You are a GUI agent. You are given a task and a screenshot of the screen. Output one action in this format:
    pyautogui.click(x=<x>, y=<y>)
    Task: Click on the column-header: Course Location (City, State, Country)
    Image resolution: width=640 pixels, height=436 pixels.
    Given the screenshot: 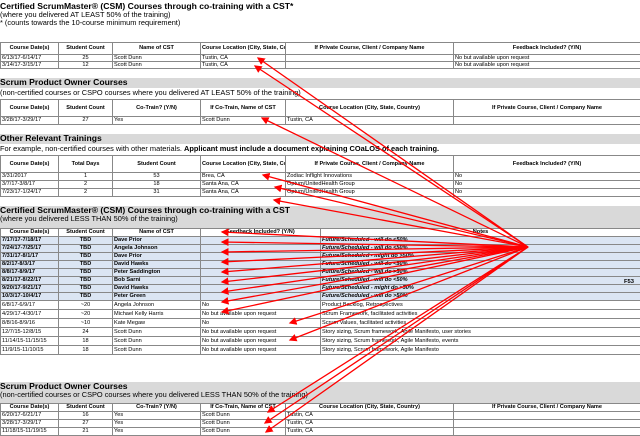 What is the action you would take?
    pyautogui.click(x=243, y=49)
    